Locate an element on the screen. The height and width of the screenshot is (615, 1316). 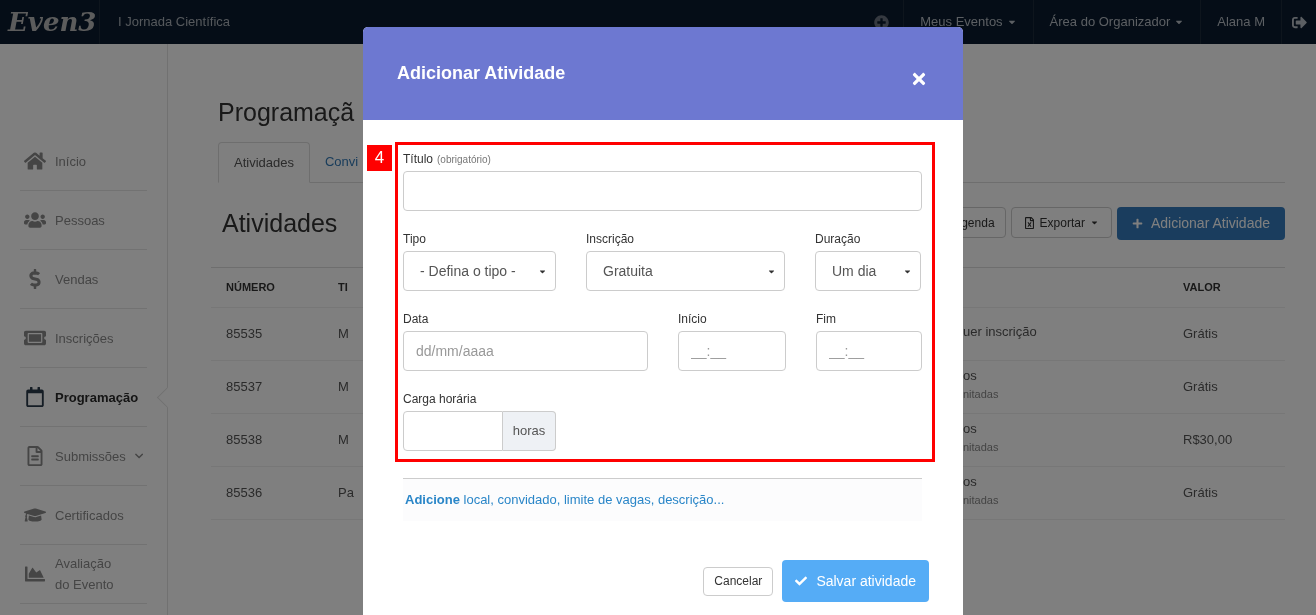
text-field is located at coordinates (662, 191).